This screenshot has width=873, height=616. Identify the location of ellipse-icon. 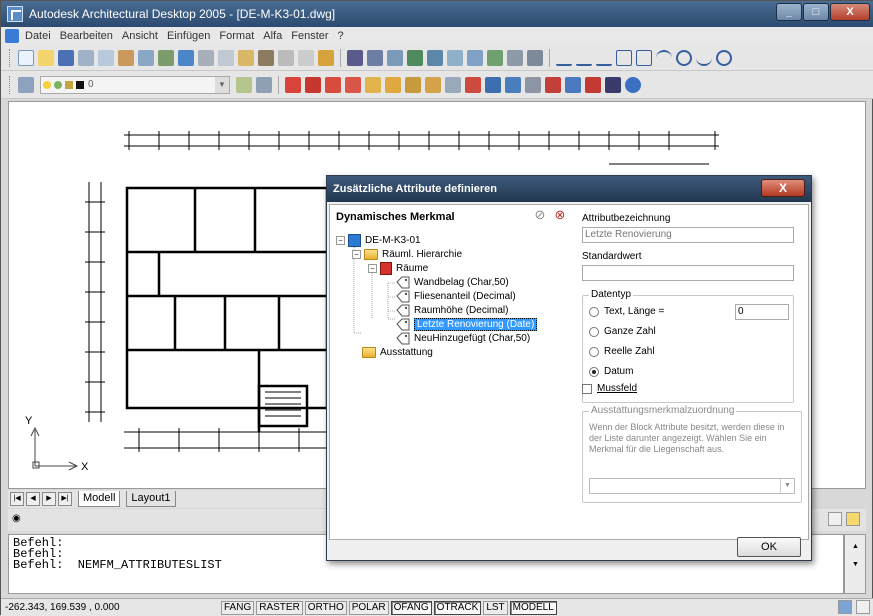
(724, 57).